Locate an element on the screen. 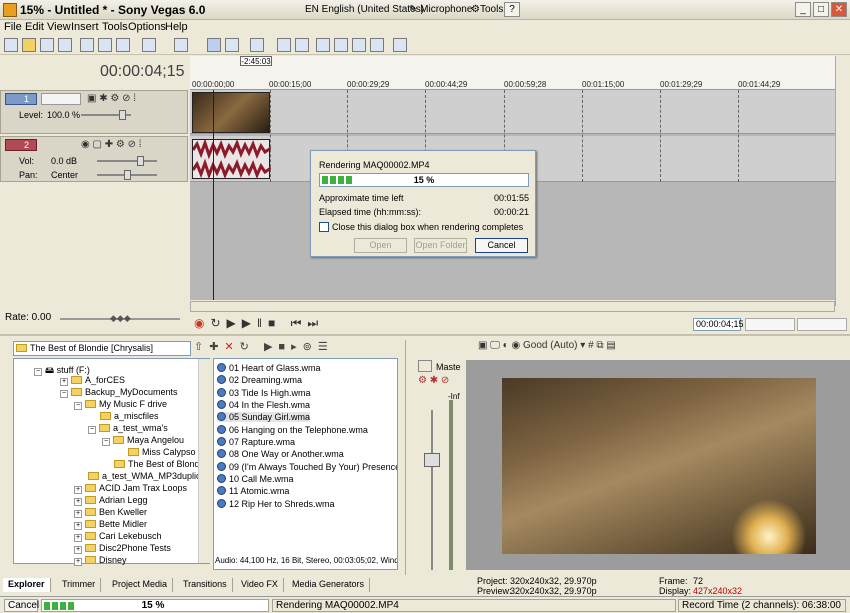 The height and width of the screenshot is (613, 850). lock-envelopes-icon is located at coordinates (302, 45).